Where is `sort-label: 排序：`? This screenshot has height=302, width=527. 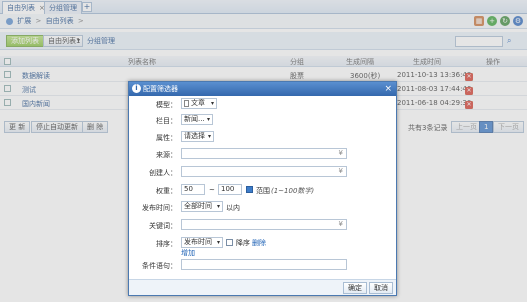 sort-label: 排序： is located at coordinates (166, 244).